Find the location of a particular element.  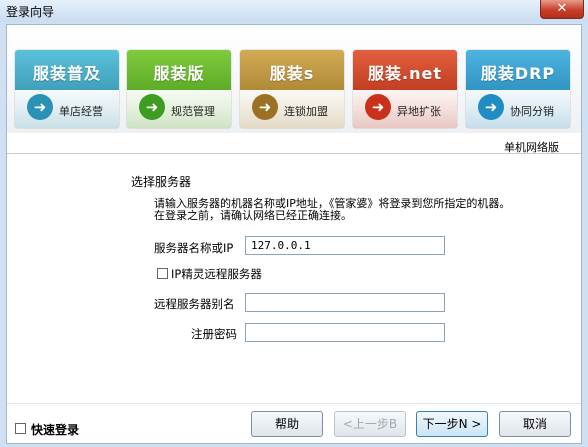

tile-subtitle: 连锁加盟 is located at coordinates (306, 111).